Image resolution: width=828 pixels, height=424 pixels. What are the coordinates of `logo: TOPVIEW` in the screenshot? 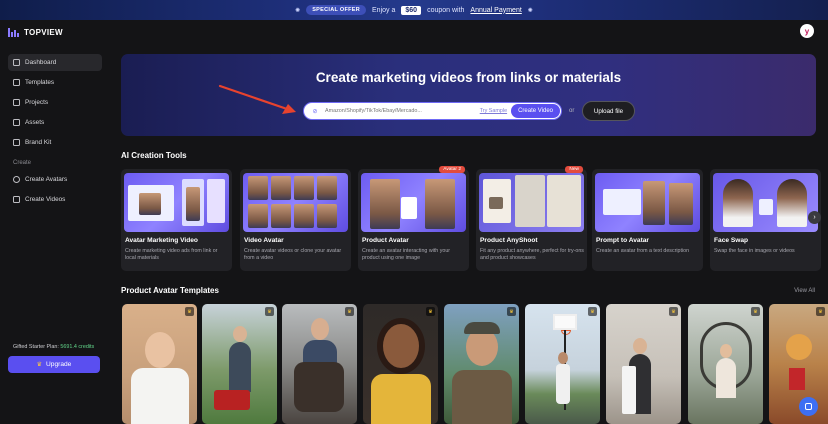 It's located at (35, 32).